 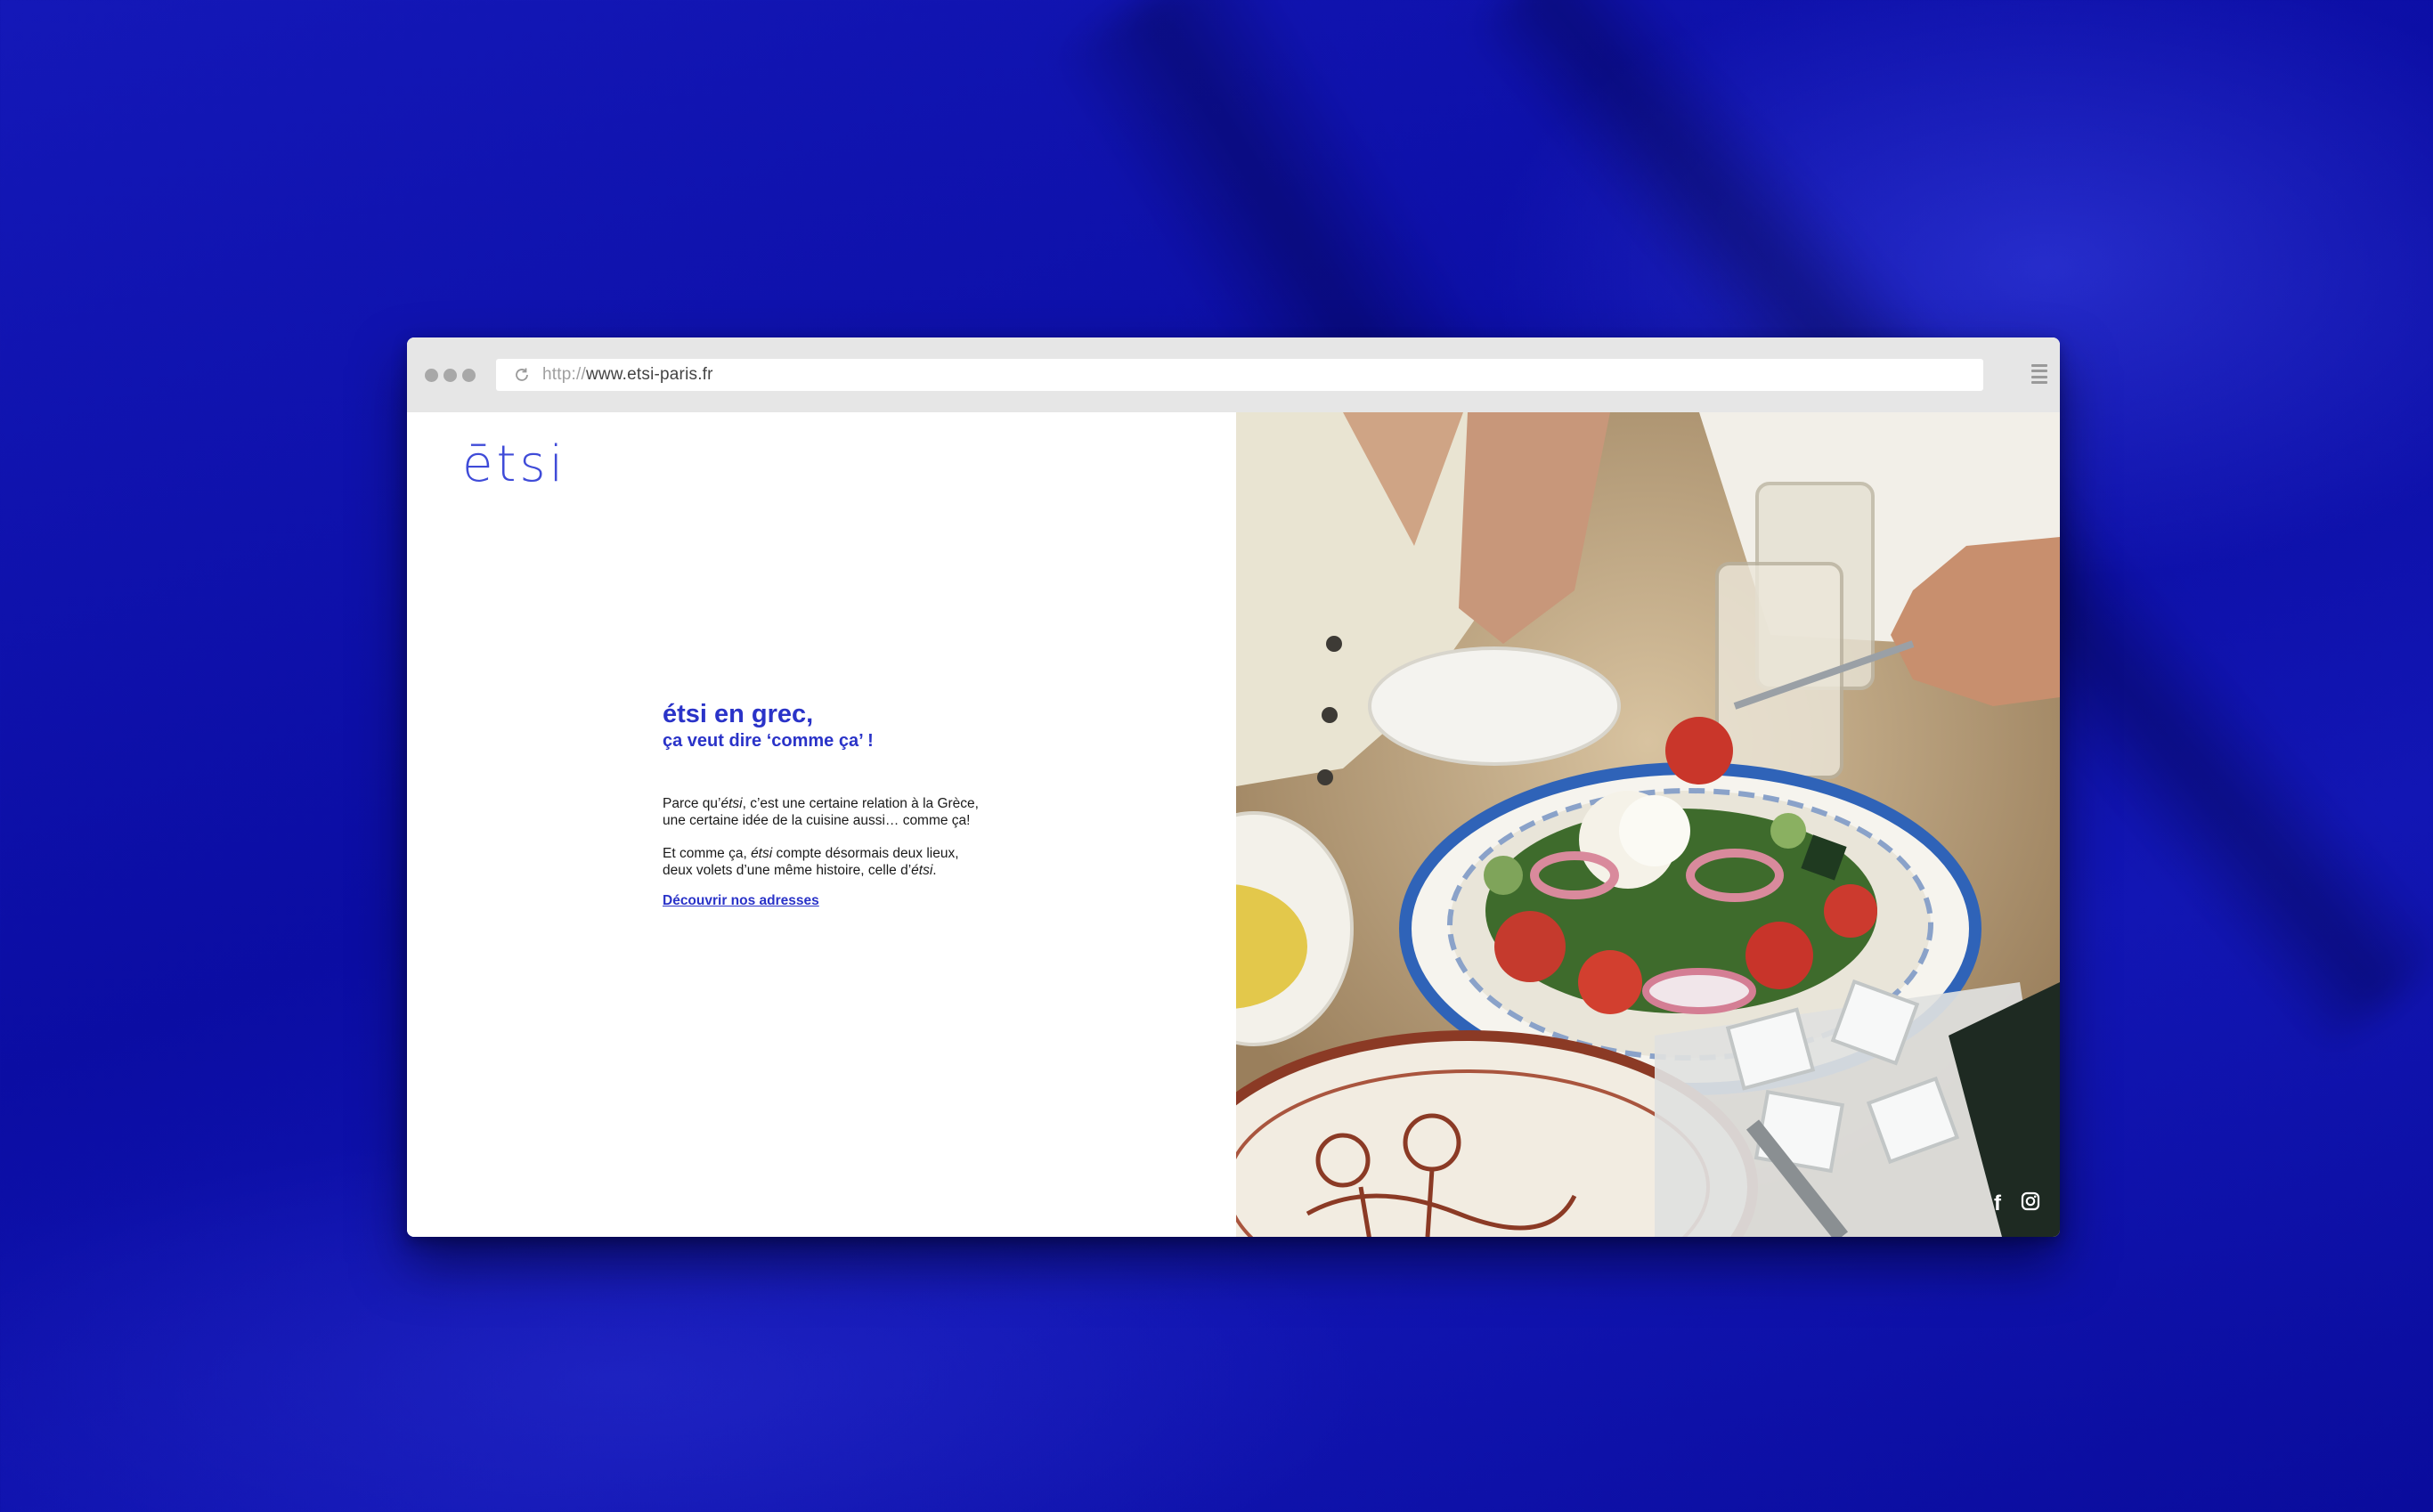 I want to click on subheadline: ça veut dire ‘comme ça’ !, so click(x=768, y=741).